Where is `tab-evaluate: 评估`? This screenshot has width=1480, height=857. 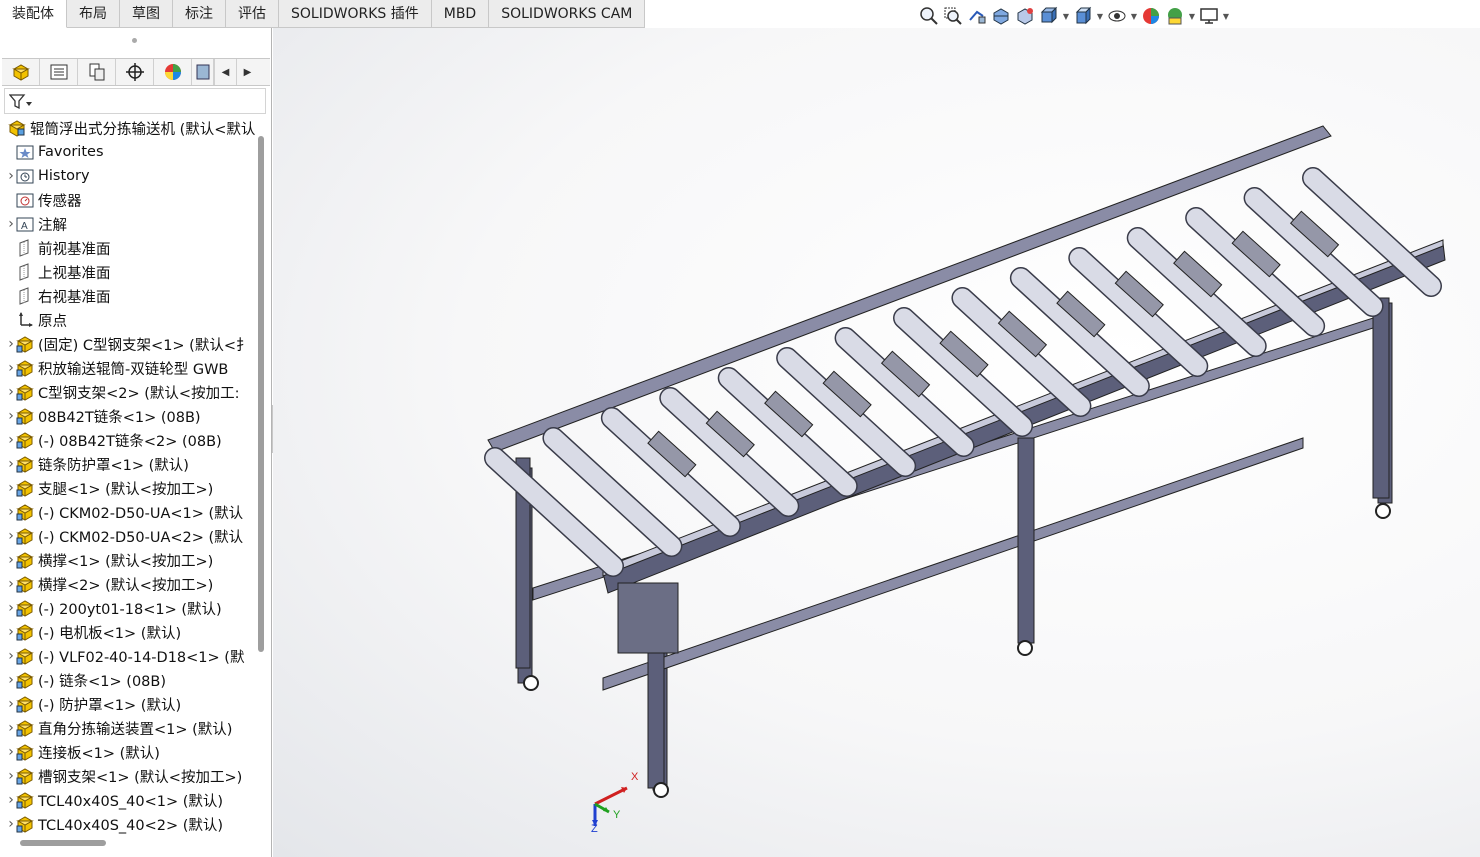 tab-evaluate: 评估 is located at coordinates (252, 14).